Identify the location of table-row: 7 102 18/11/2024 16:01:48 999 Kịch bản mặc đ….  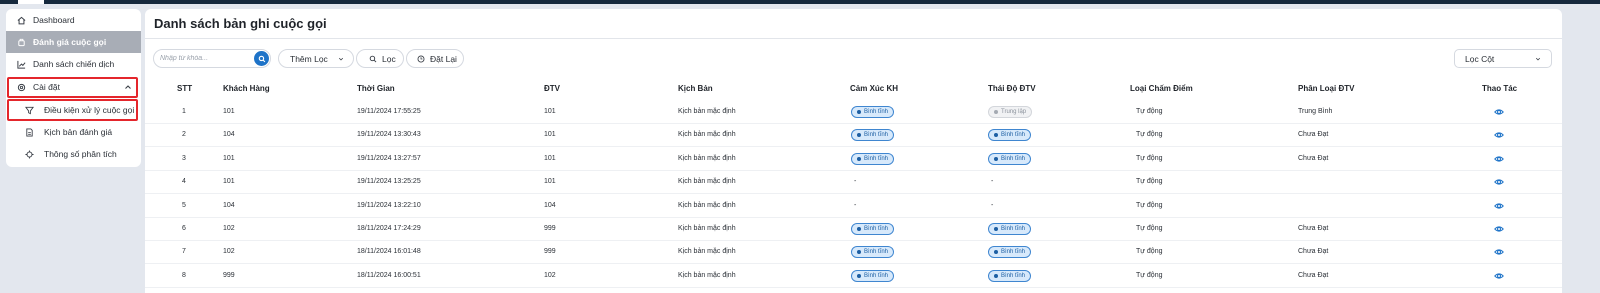
(853, 253).